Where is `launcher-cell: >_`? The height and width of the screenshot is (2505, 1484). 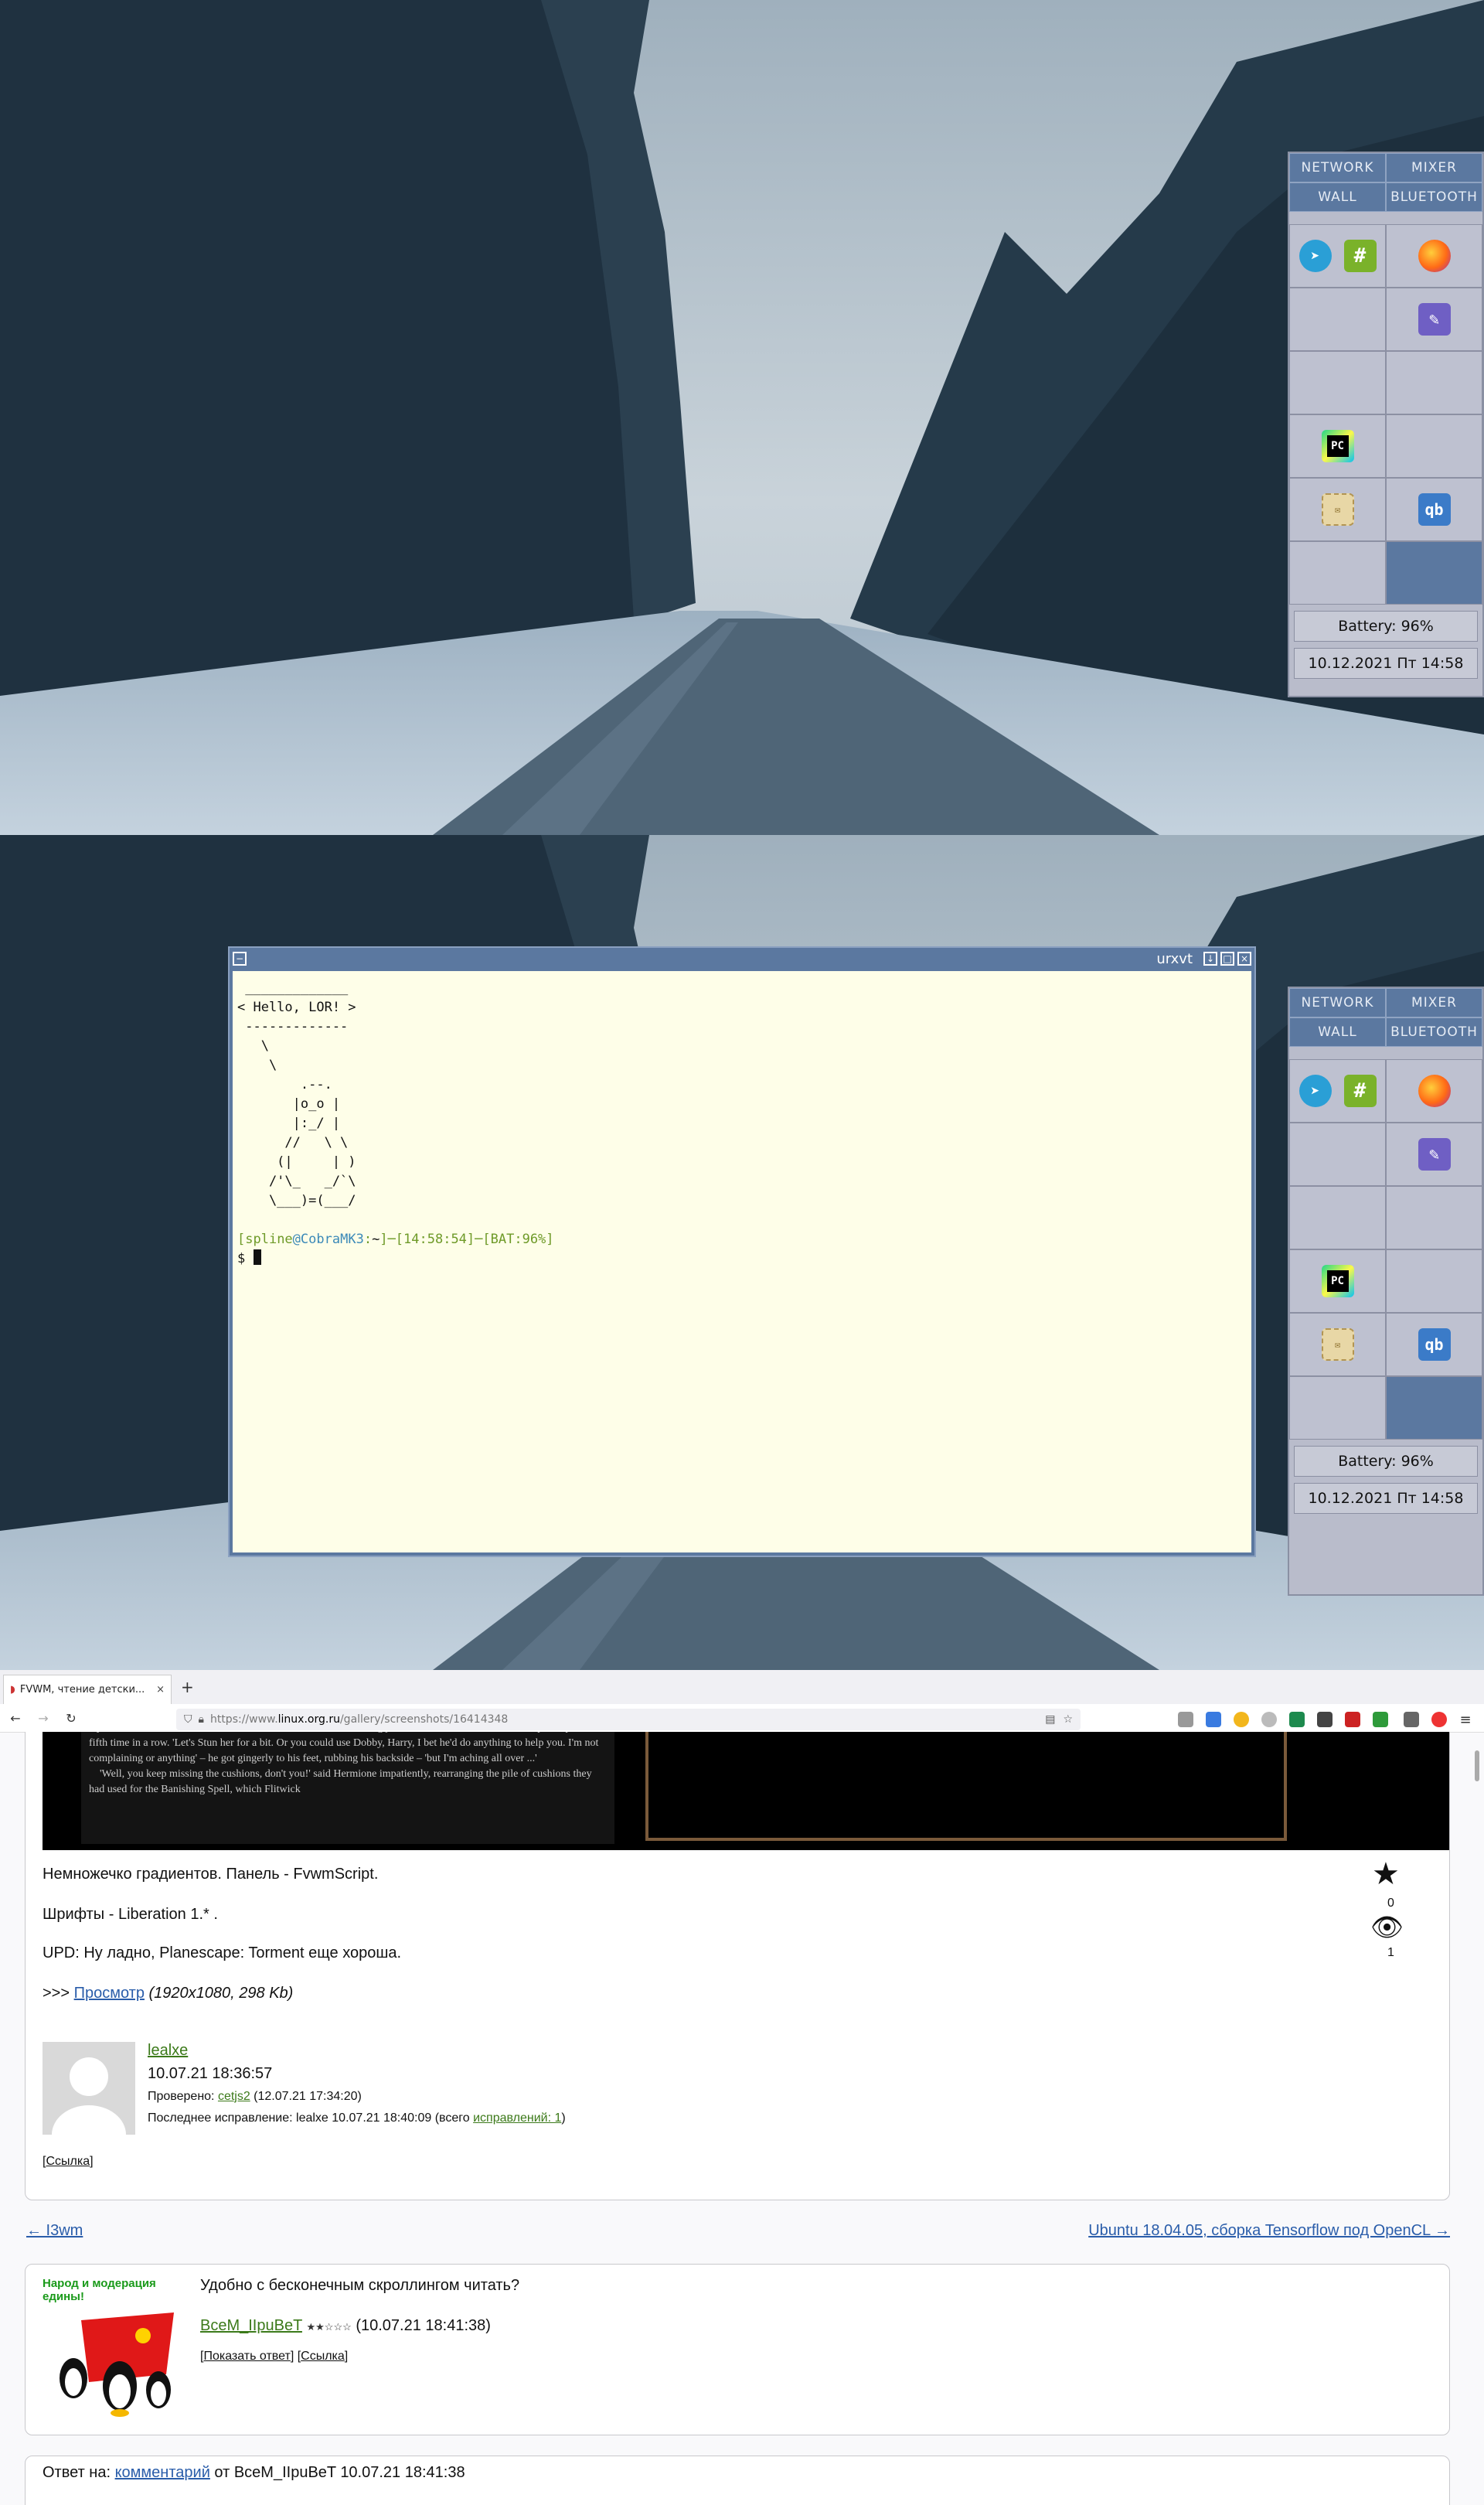 launcher-cell: >_ is located at coordinates (1434, 382).